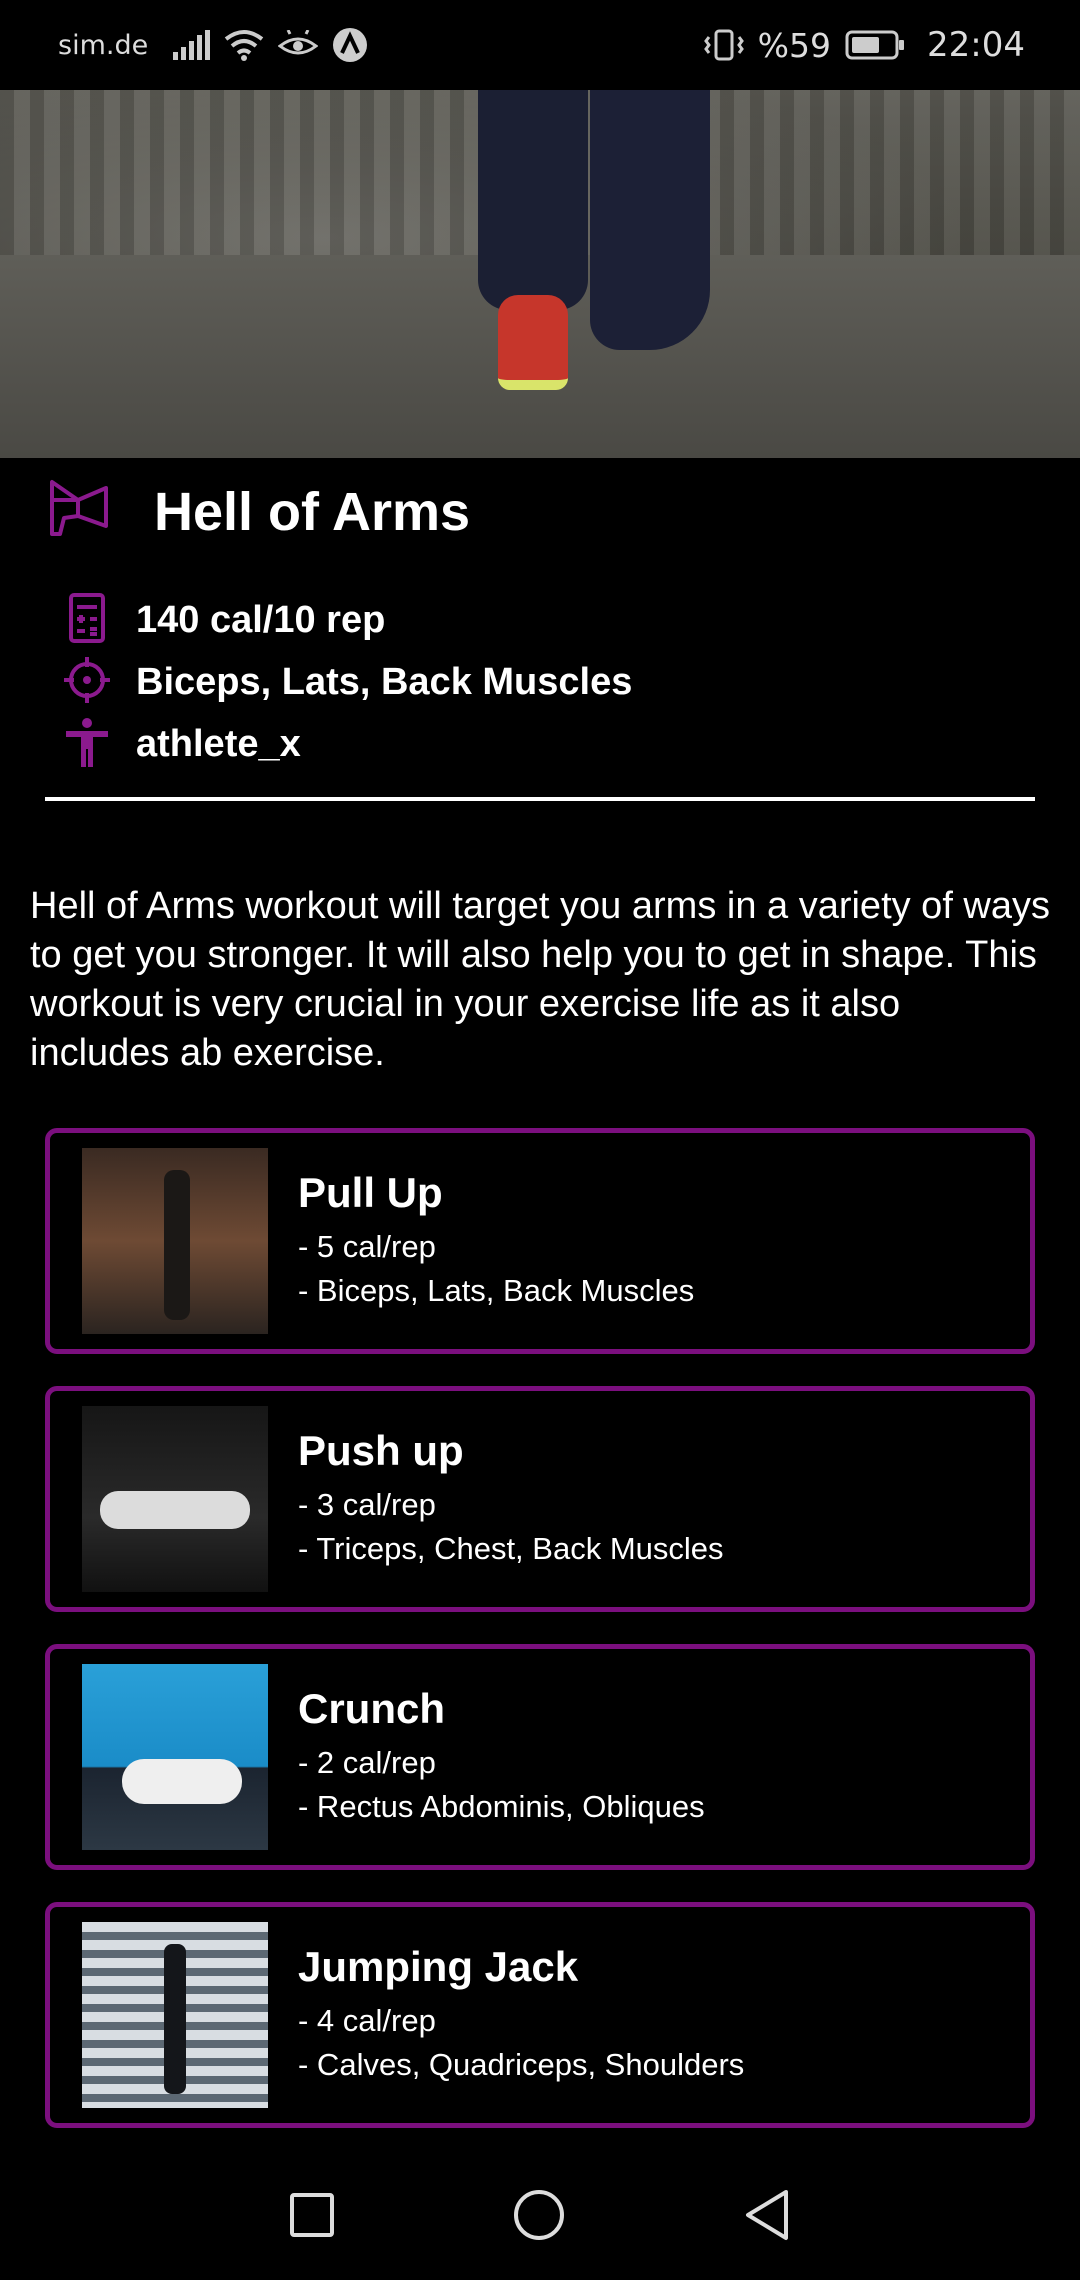  What do you see at coordinates (438, 1966) in the screenshot?
I see `exercise-name: Jumping Jack` at bounding box center [438, 1966].